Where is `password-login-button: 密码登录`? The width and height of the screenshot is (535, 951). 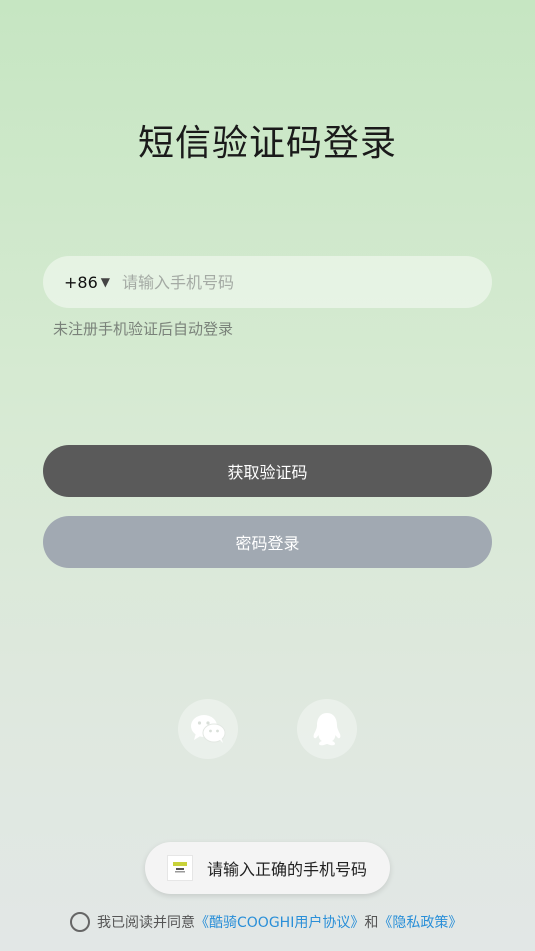 password-login-button: 密码登录 is located at coordinates (267, 542).